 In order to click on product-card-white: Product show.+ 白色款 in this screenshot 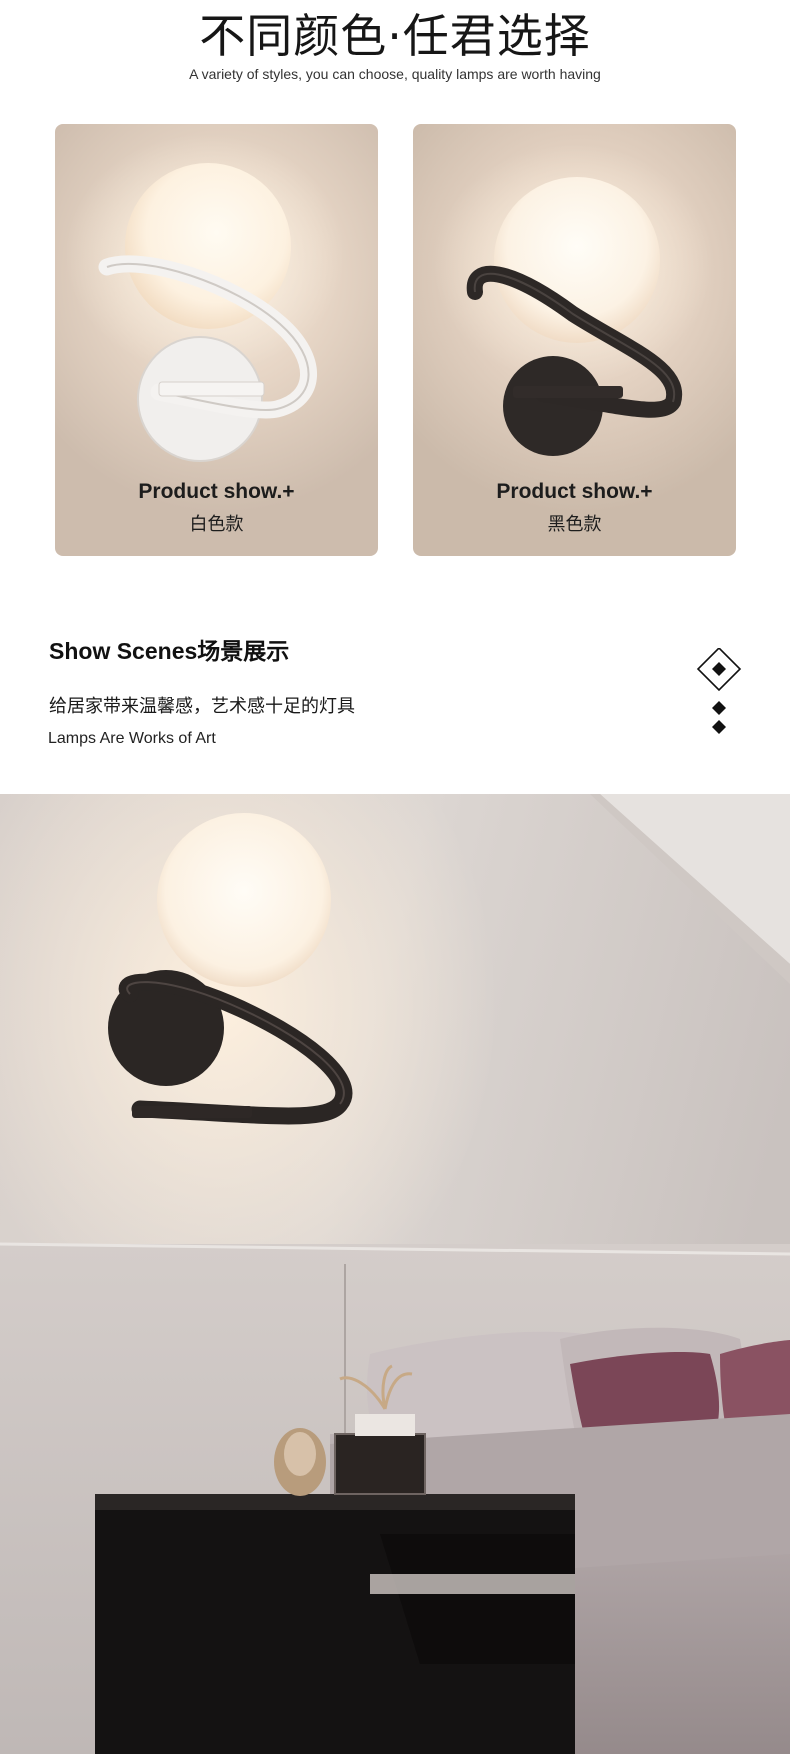, I will do `click(216, 340)`.